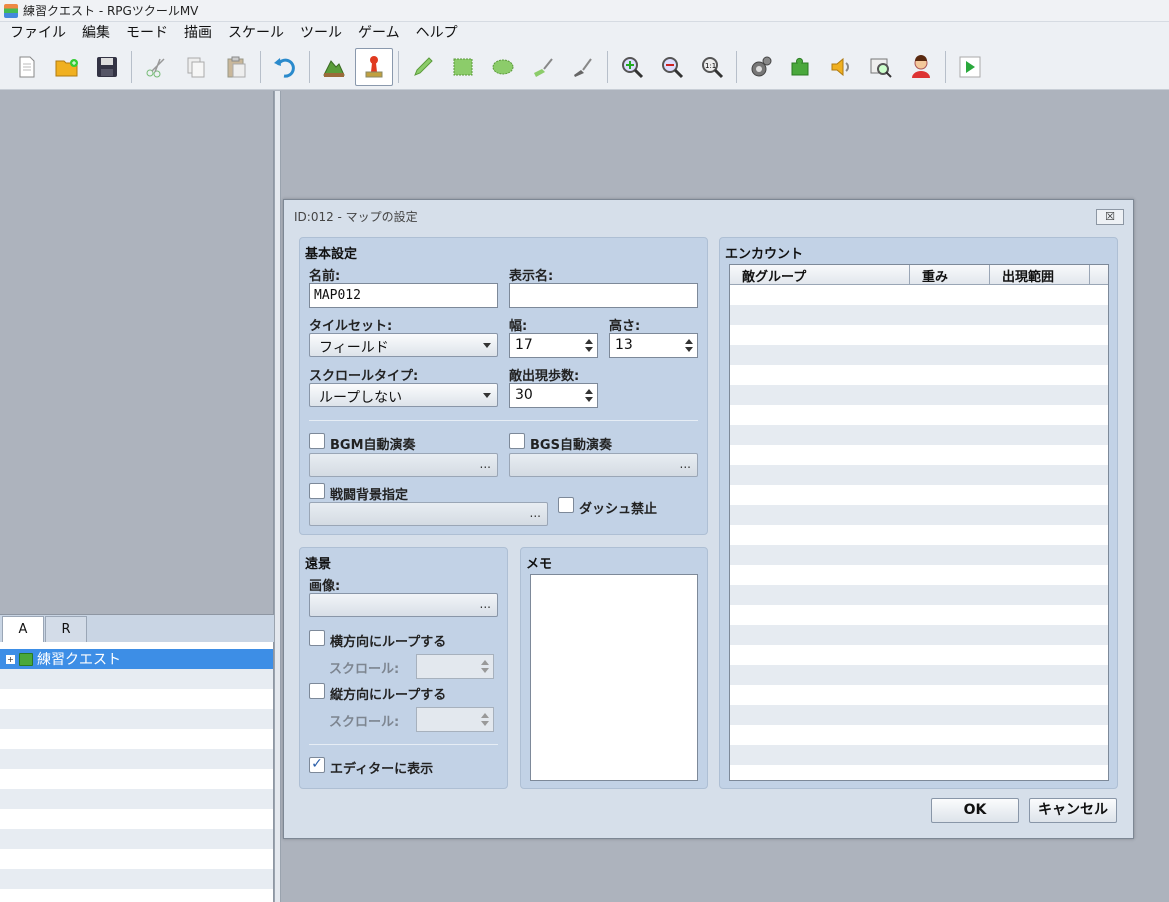 The width and height of the screenshot is (1169, 902). I want to click on height-stepper: 13, so click(653, 345).